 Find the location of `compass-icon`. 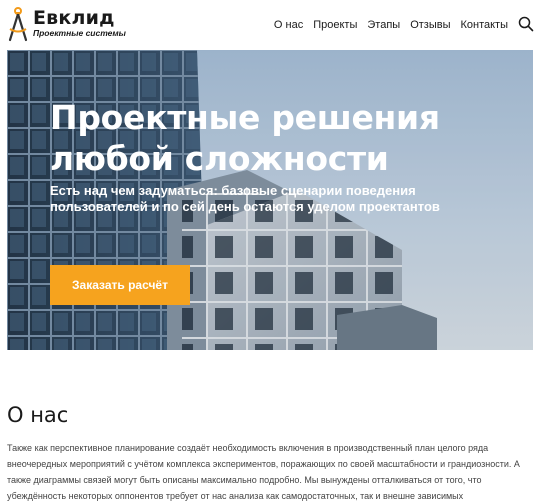

compass-icon is located at coordinates (18, 25).